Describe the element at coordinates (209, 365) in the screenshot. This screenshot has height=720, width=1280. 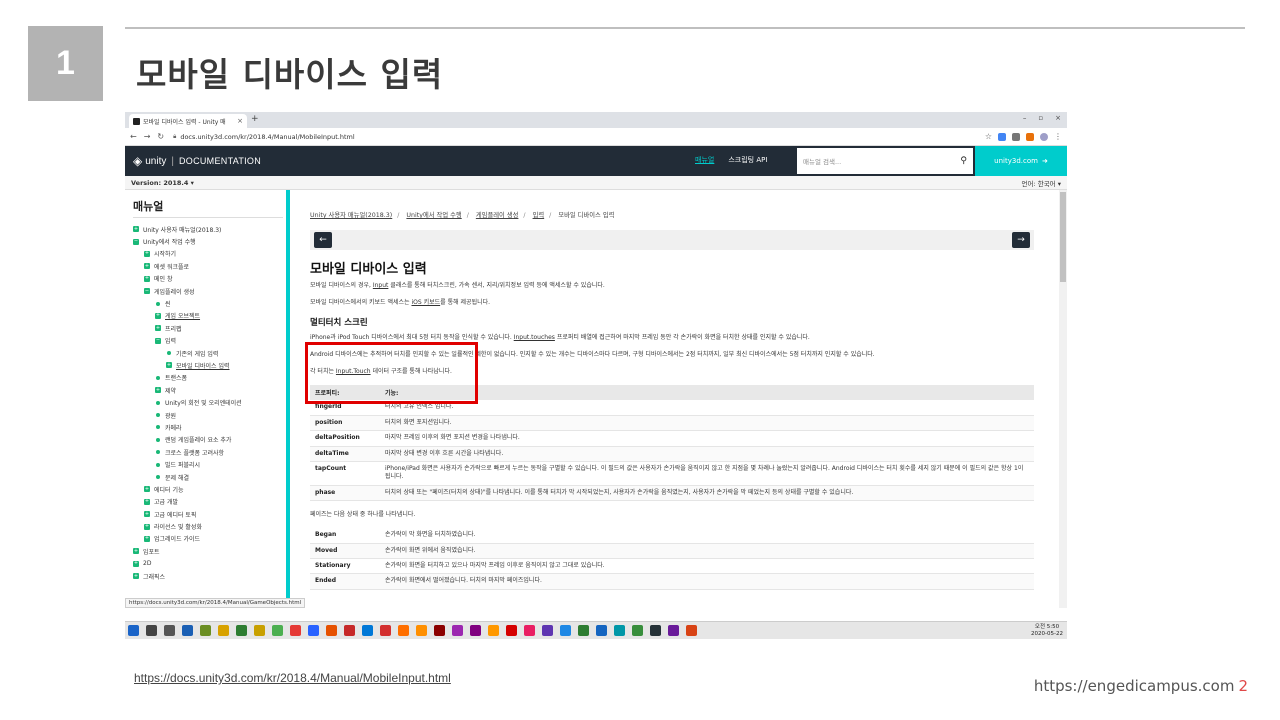
I see `sidebar-item: + 모바일 디바이스 입력` at that location.